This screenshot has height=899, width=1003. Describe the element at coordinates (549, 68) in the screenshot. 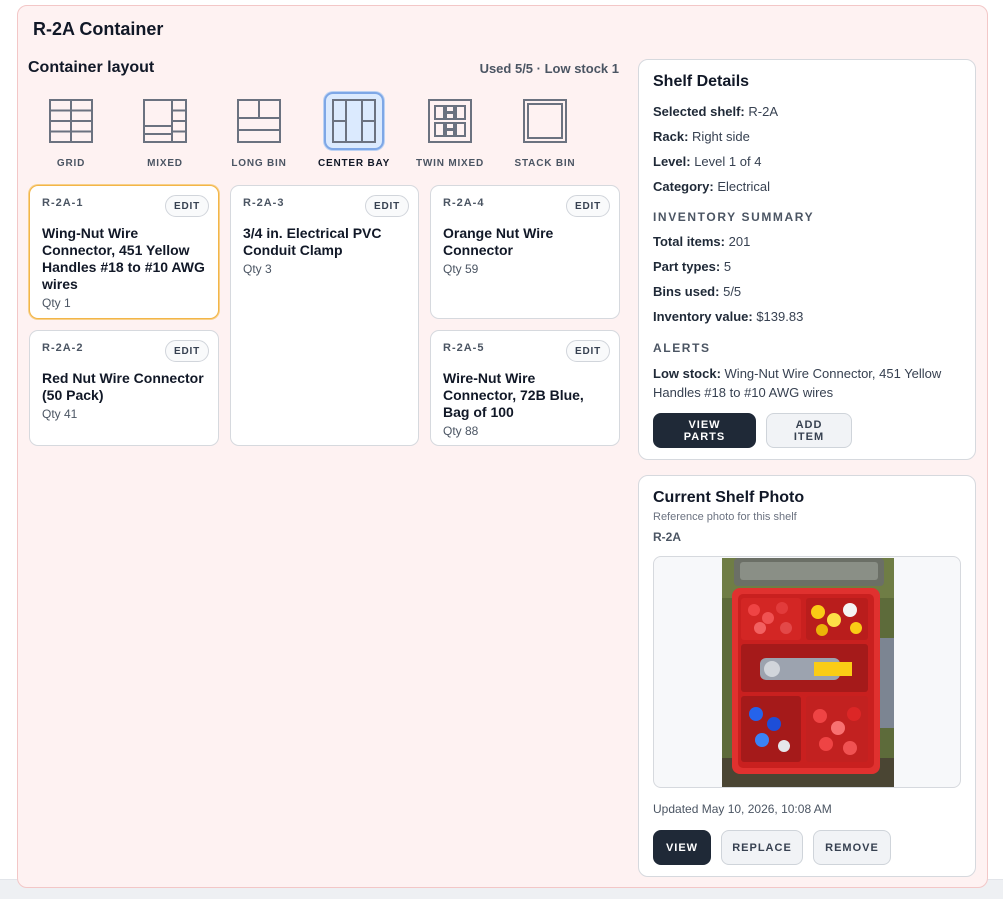

I see `usage-stats: Used 5/5 · Low stock 1` at that location.